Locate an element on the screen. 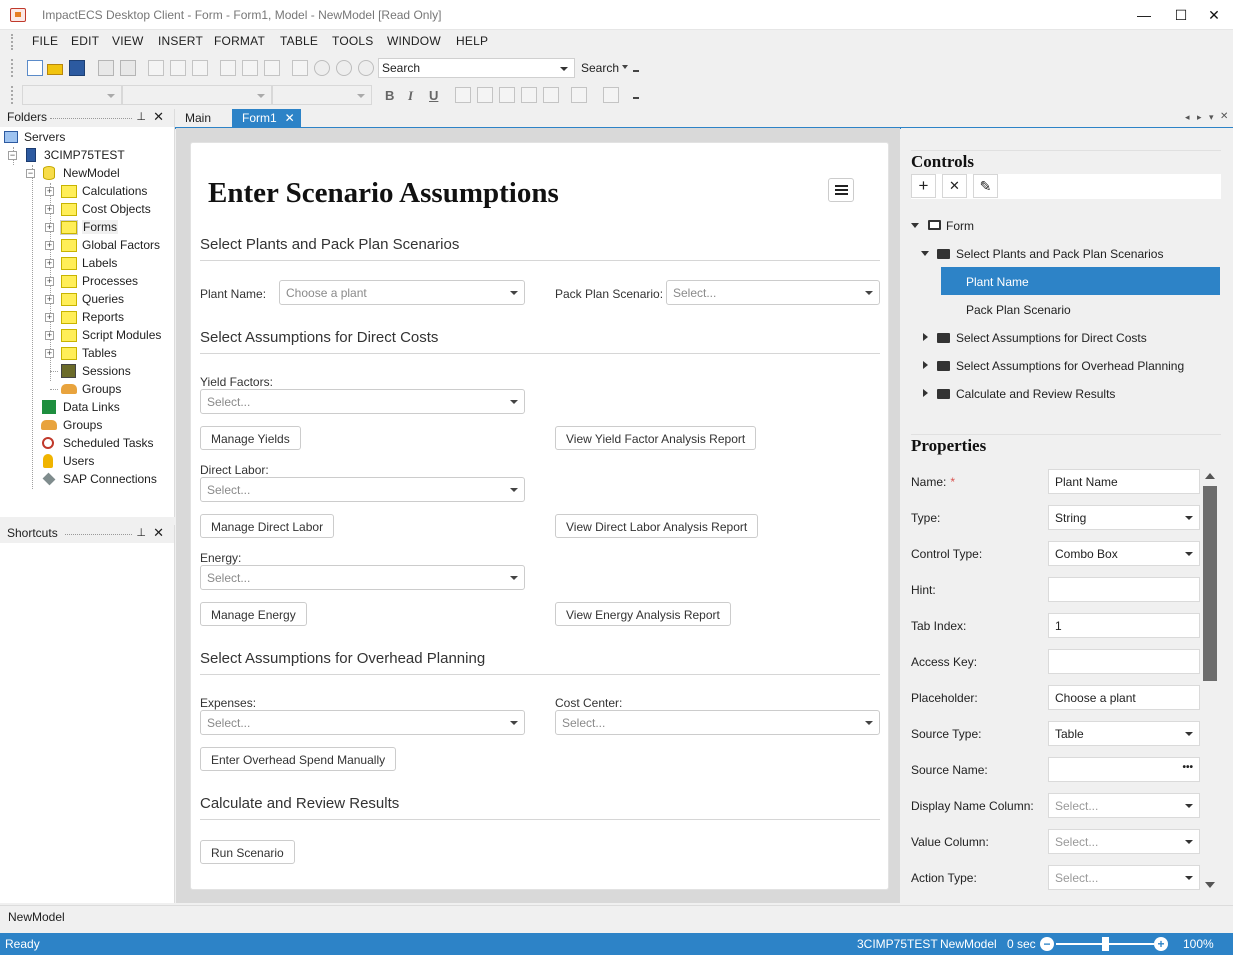 Image resolution: width=1233 pixels, height=955 pixels. print-preview-icon is located at coordinates (128, 68).